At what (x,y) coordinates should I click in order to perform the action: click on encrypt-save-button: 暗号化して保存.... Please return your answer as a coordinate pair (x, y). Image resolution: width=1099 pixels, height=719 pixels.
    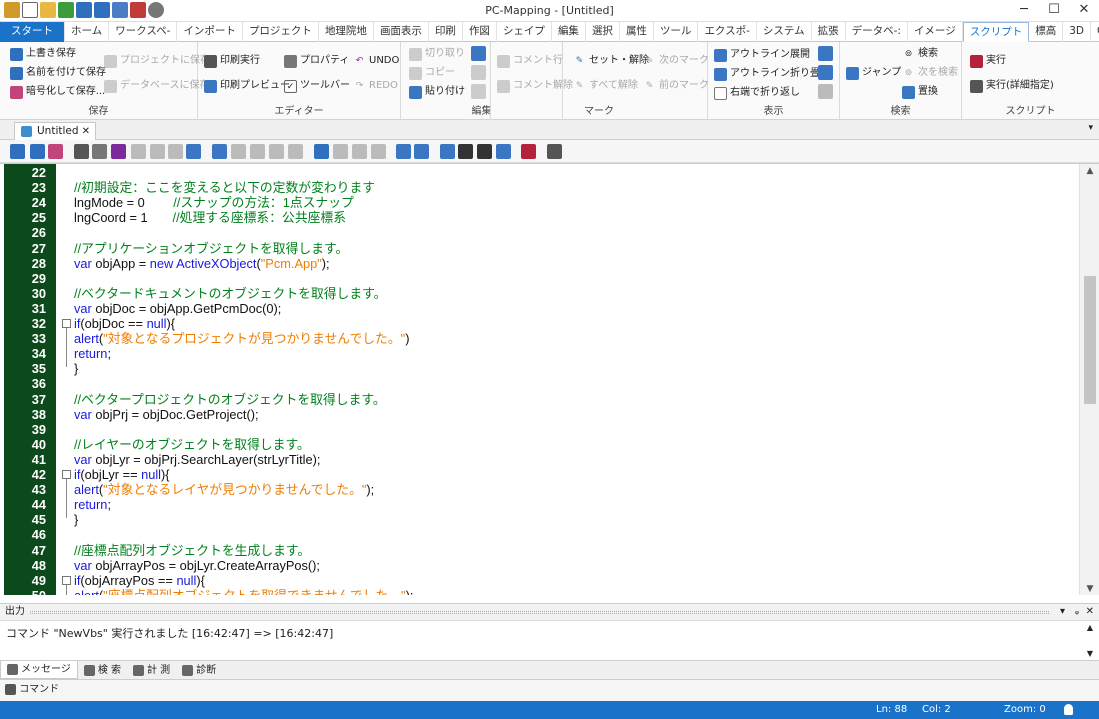
    Looking at the image, I should click on (57, 92).